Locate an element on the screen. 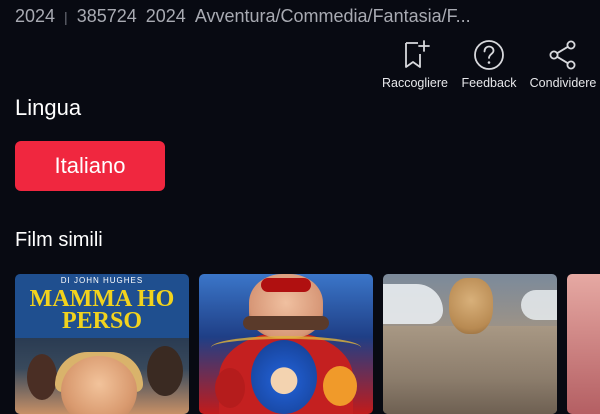  share-button: Condividere is located at coordinates (563, 64).